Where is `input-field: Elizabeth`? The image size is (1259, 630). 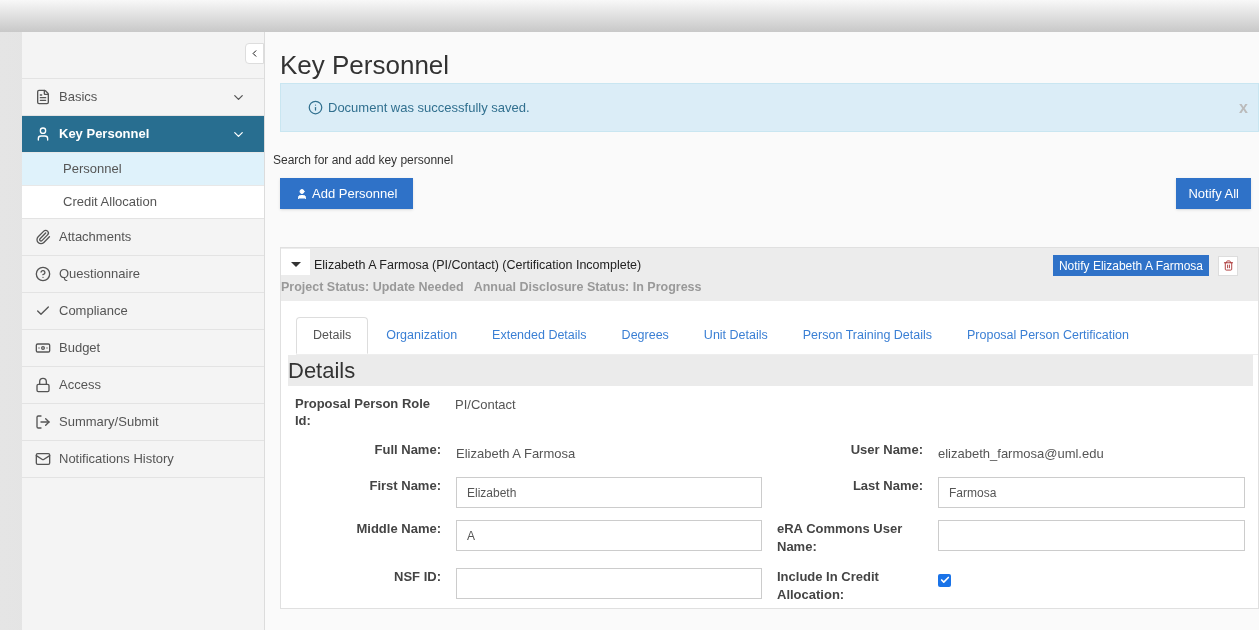 input-field: Elizabeth is located at coordinates (609, 492).